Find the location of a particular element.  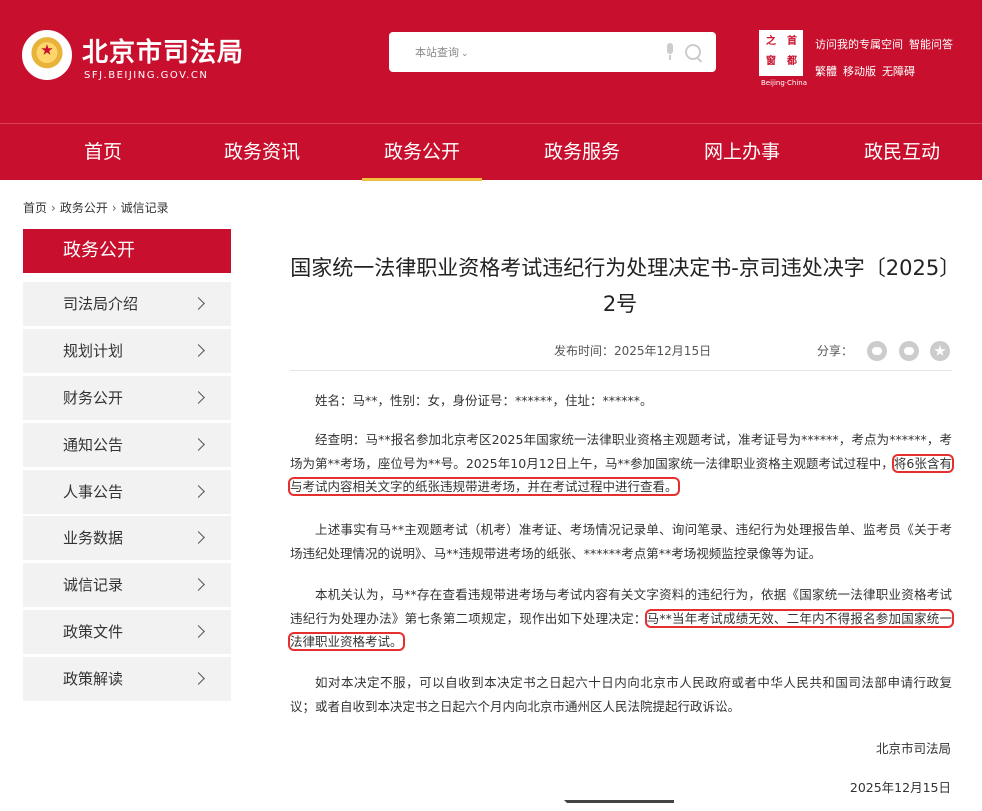

wechat-share-icon is located at coordinates (877, 351).